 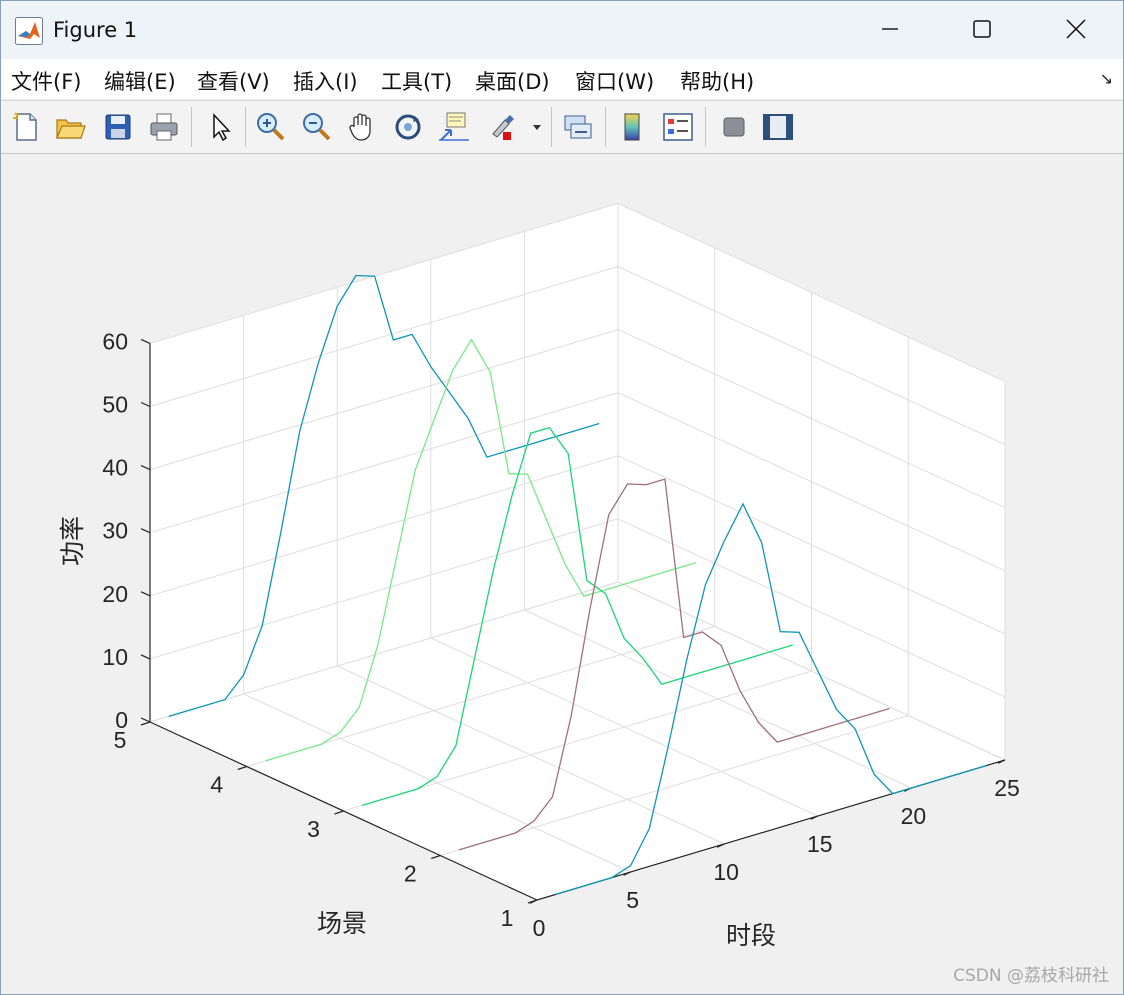 I want to click on link-plot-button, so click(x=578, y=127).